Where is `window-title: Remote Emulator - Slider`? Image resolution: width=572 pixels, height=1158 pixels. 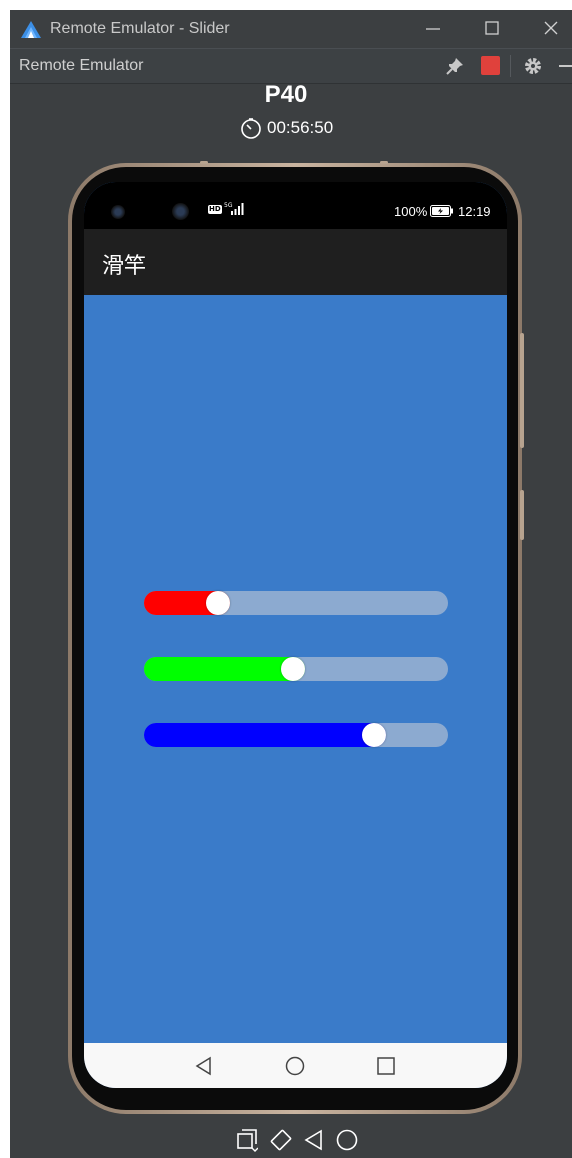
window-title: Remote Emulator - Slider is located at coordinates (140, 28).